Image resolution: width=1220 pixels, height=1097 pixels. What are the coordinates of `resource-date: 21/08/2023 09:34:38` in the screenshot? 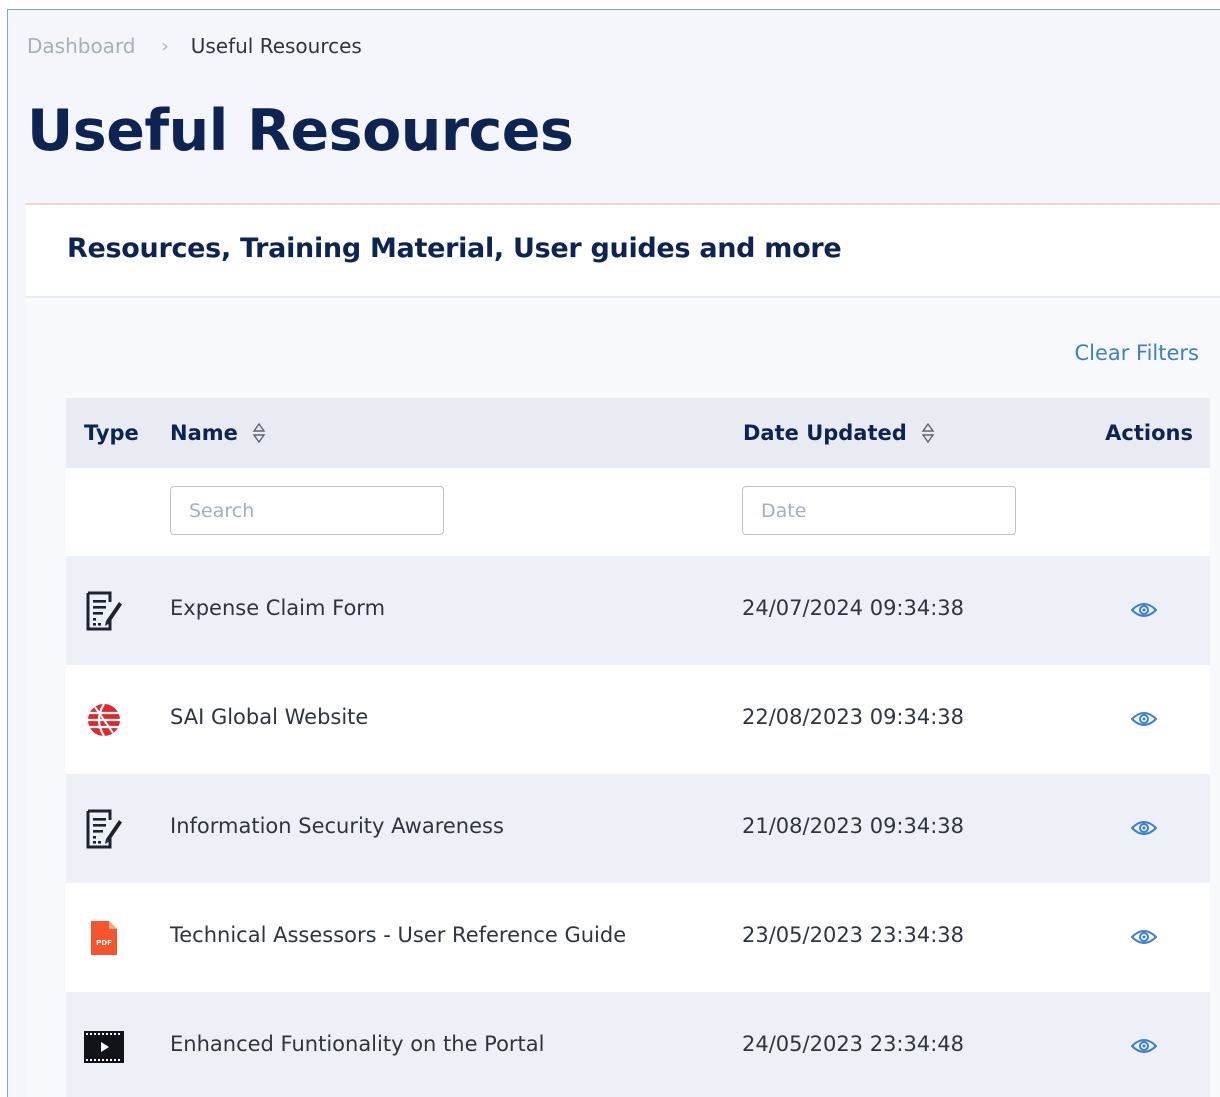 It's located at (853, 826).